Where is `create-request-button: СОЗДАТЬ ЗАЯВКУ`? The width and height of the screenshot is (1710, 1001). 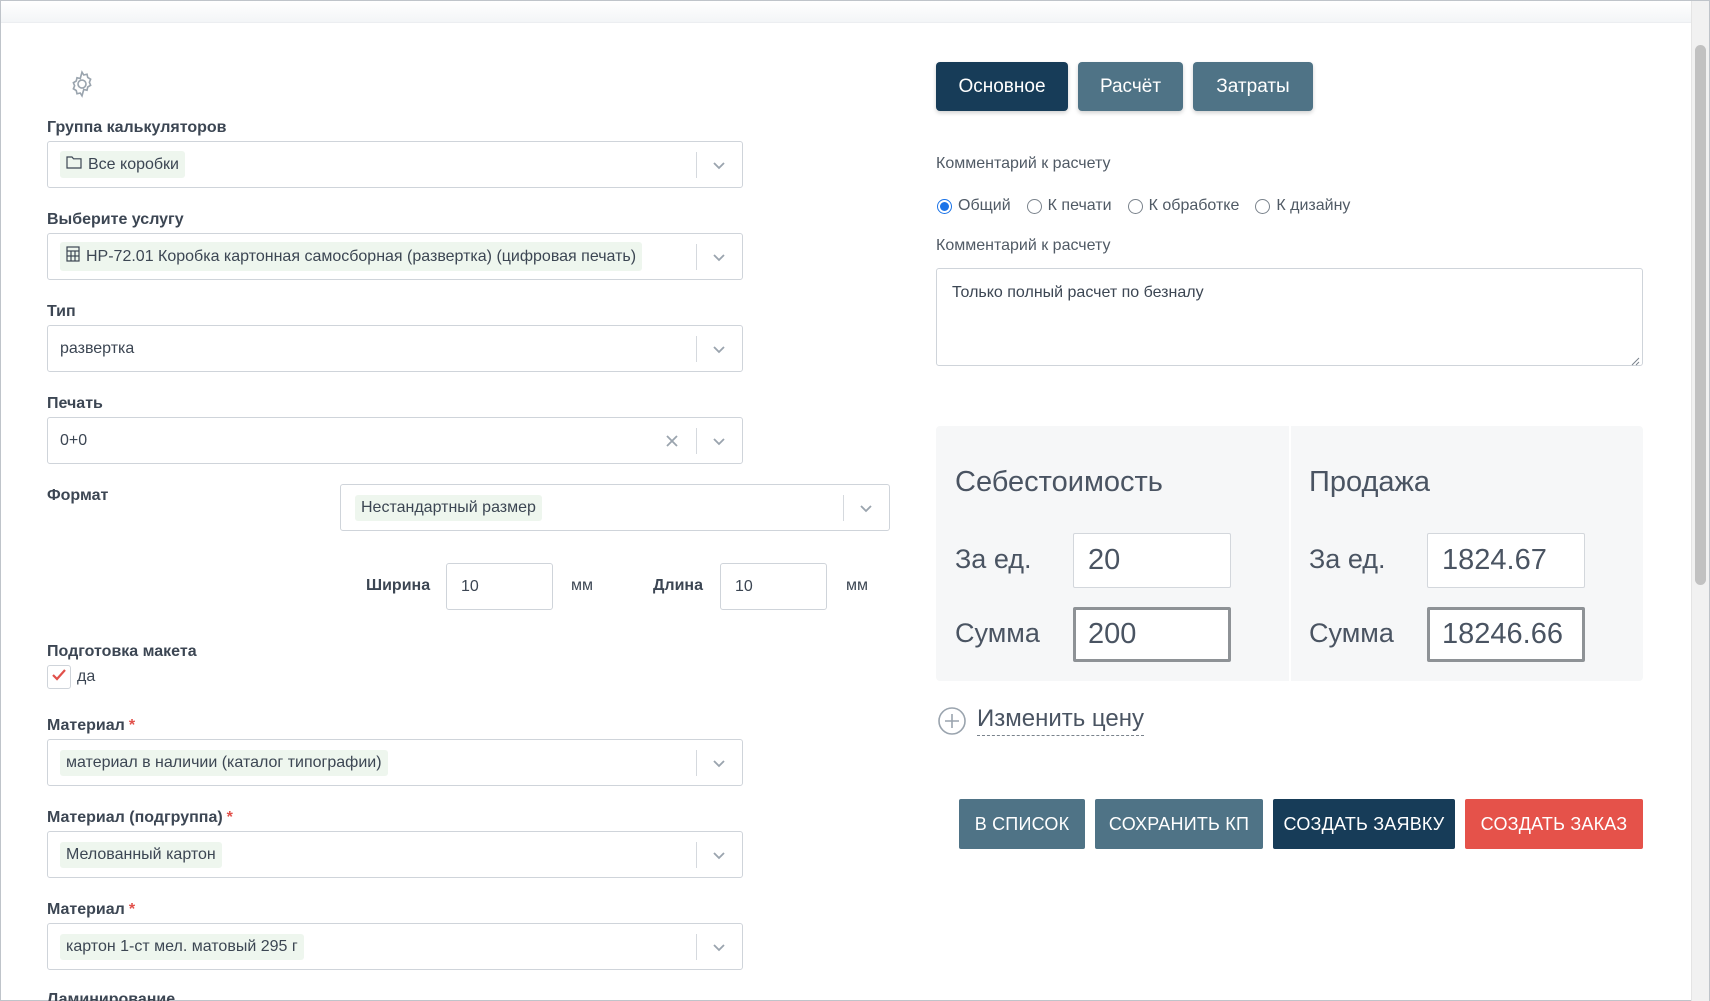
create-request-button: СОЗДАТЬ ЗАЯВКУ is located at coordinates (1364, 824).